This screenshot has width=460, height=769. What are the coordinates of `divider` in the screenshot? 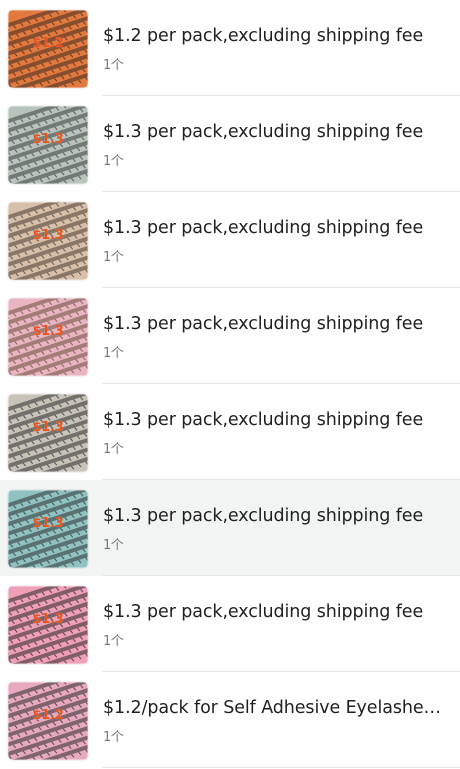 It's located at (281, 767).